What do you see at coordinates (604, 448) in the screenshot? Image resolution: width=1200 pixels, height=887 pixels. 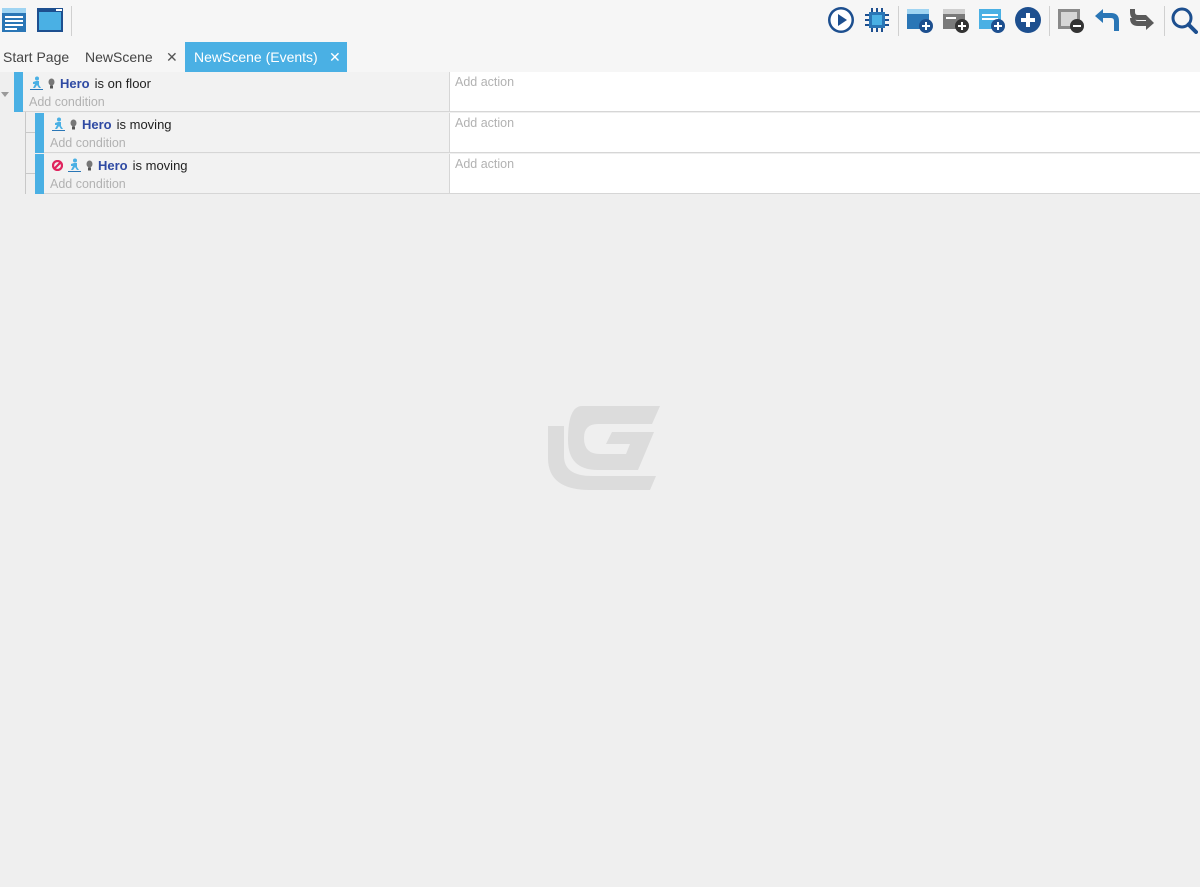 I see `gdevelop-logo` at bounding box center [604, 448].